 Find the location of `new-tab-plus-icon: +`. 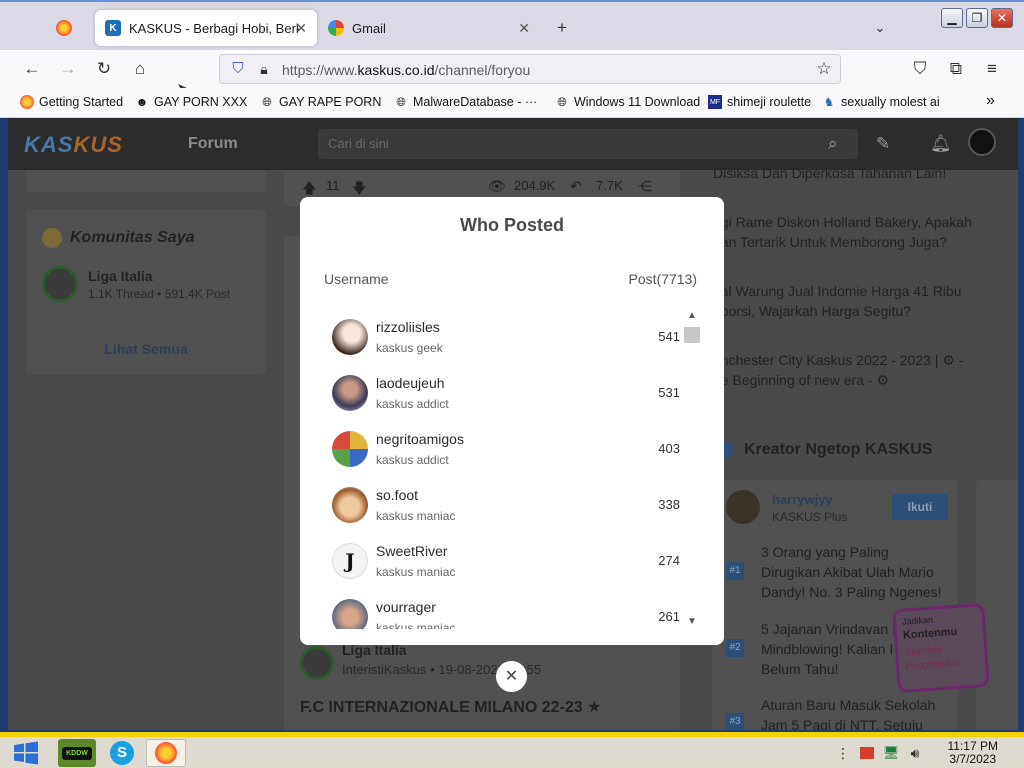

new-tab-plus-icon: + is located at coordinates (562, 28).